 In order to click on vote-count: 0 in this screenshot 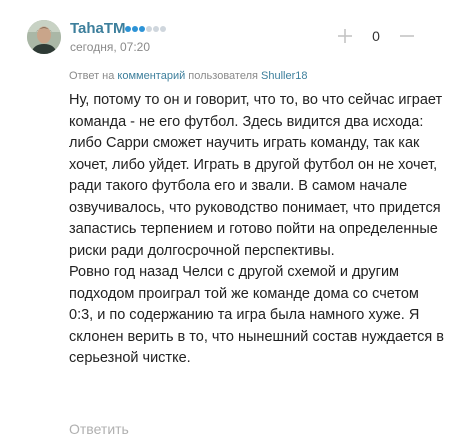, I will do `click(376, 36)`.